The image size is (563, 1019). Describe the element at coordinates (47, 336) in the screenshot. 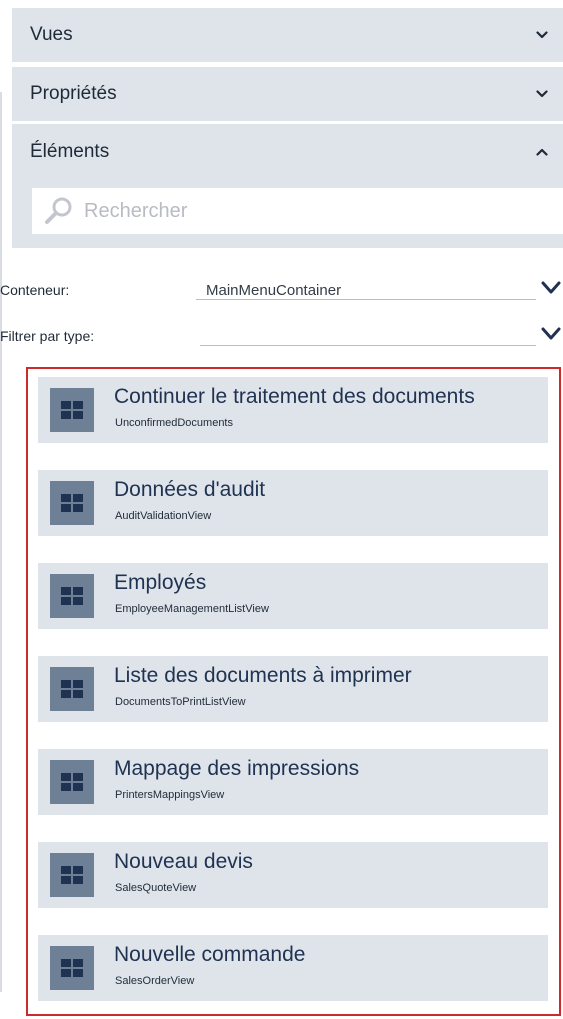

I see `filtre-type-label: Filtrer par type:` at that location.